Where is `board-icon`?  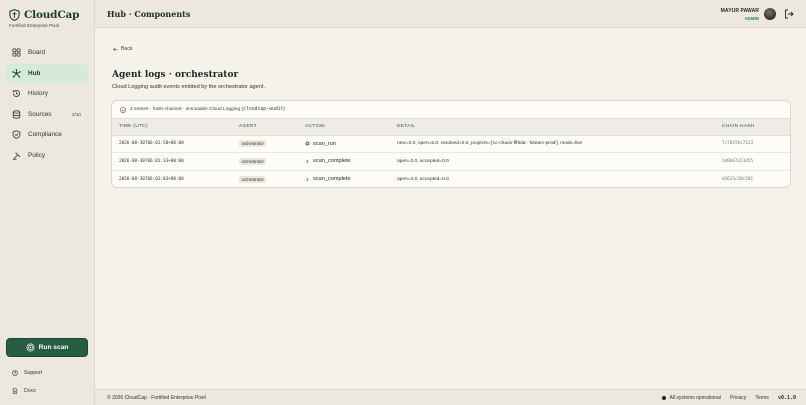 board-icon is located at coordinates (16, 52).